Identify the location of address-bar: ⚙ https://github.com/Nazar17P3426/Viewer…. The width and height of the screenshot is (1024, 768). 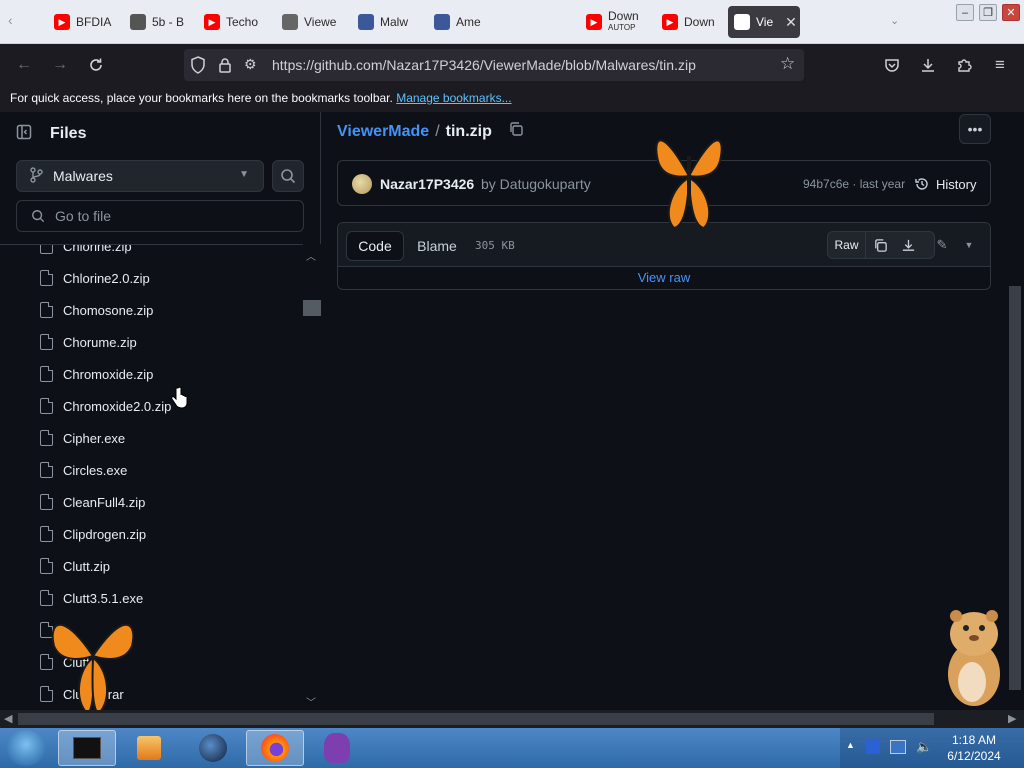
(494, 65).